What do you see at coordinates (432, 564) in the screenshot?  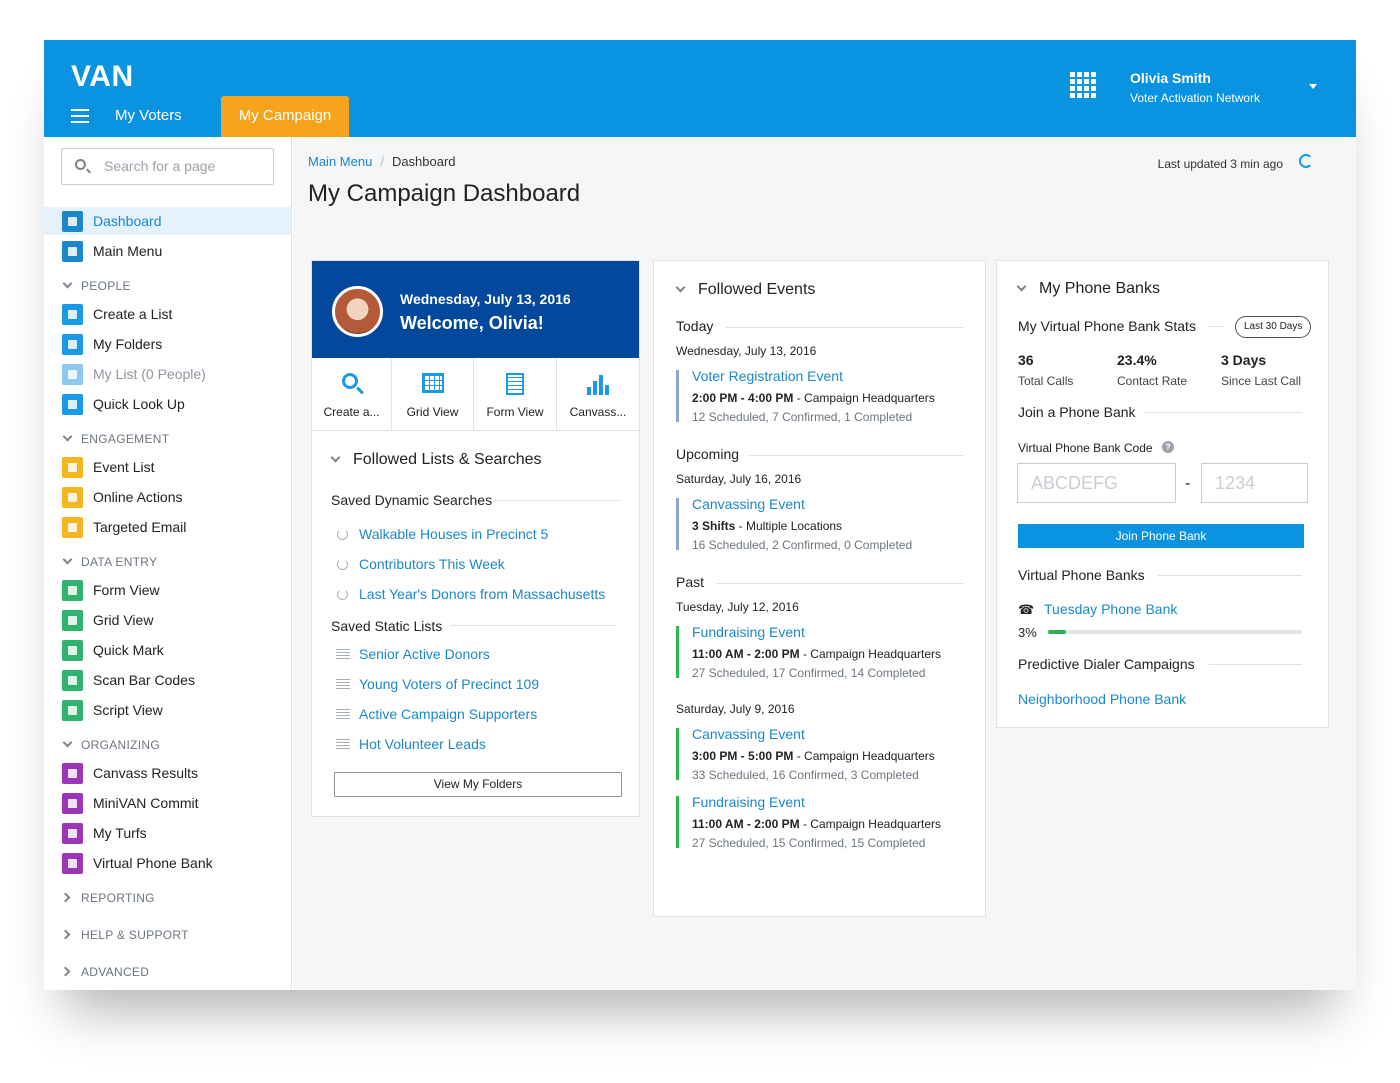 I see `dynamic-search-link: Contributors This Week` at bounding box center [432, 564].